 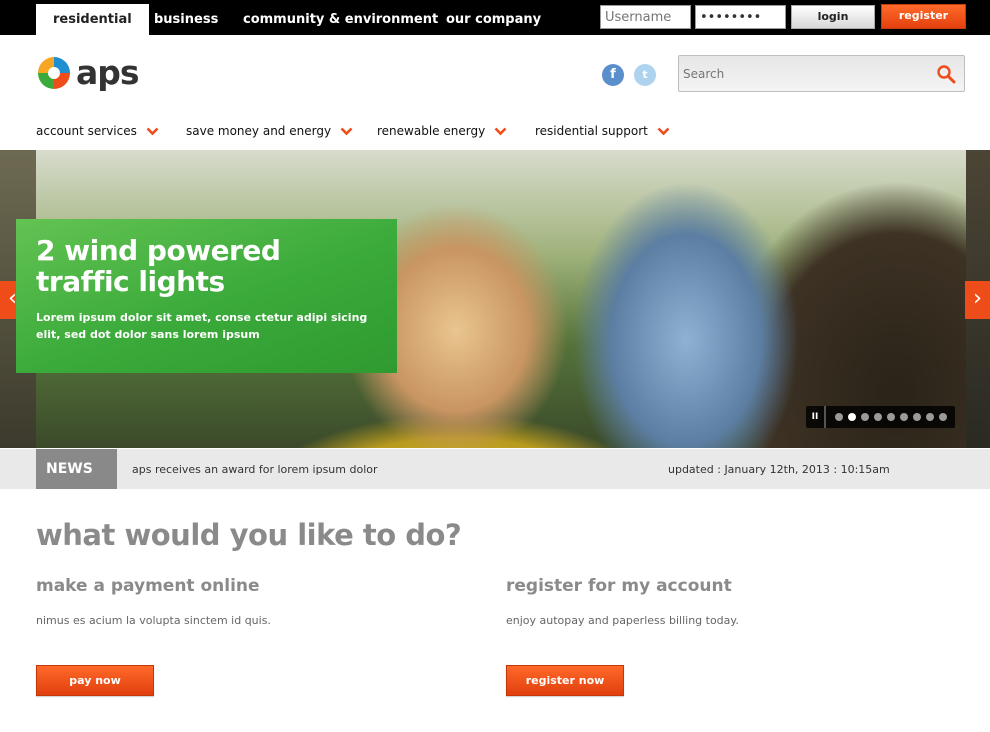 I want to click on search-input, so click(x=803, y=74).